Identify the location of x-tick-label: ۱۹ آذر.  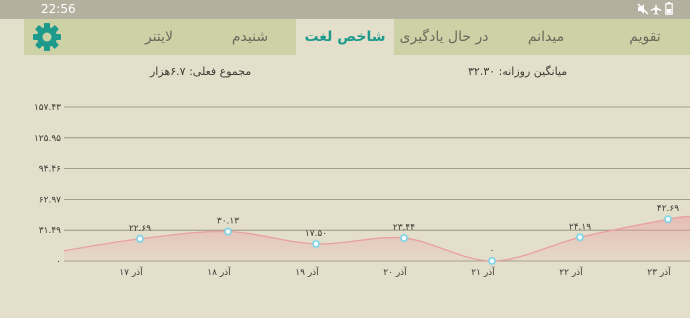
(307, 272).